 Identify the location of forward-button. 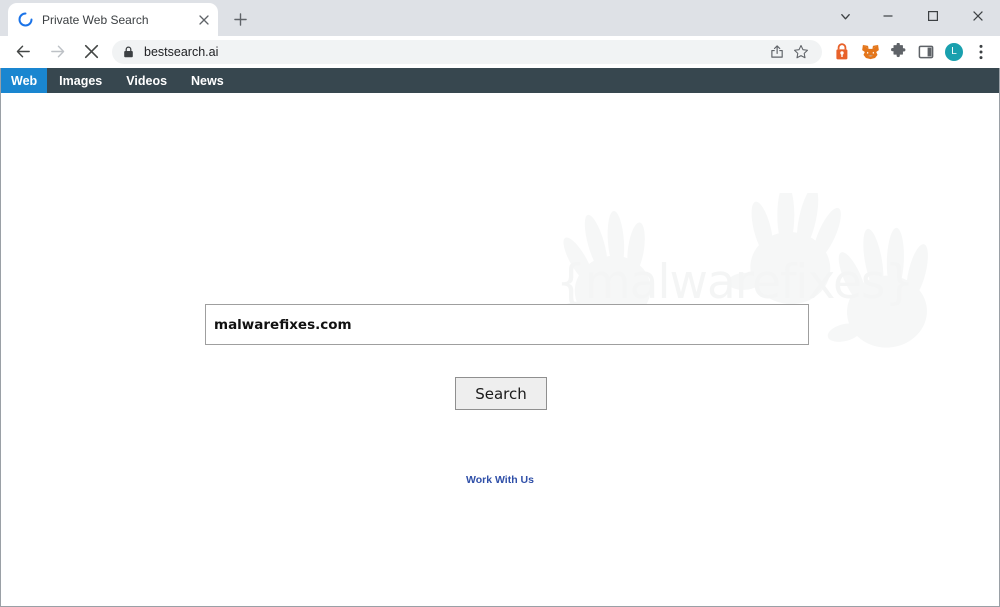
(57, 52).